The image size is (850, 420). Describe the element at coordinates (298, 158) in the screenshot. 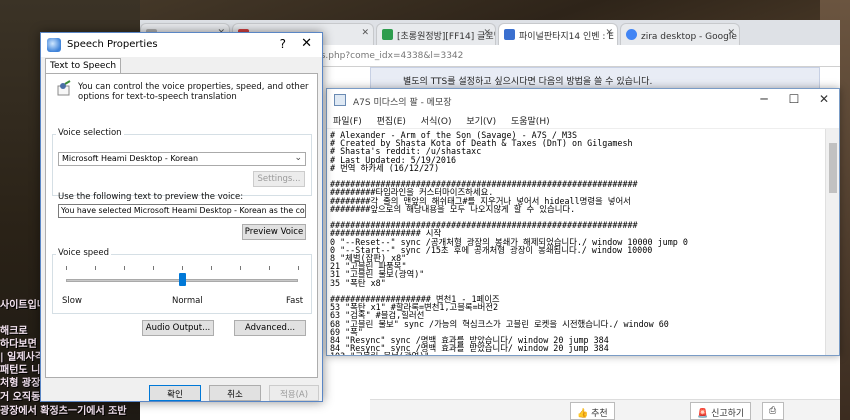

I see `chevron-down-icon: ⌄` at that location.